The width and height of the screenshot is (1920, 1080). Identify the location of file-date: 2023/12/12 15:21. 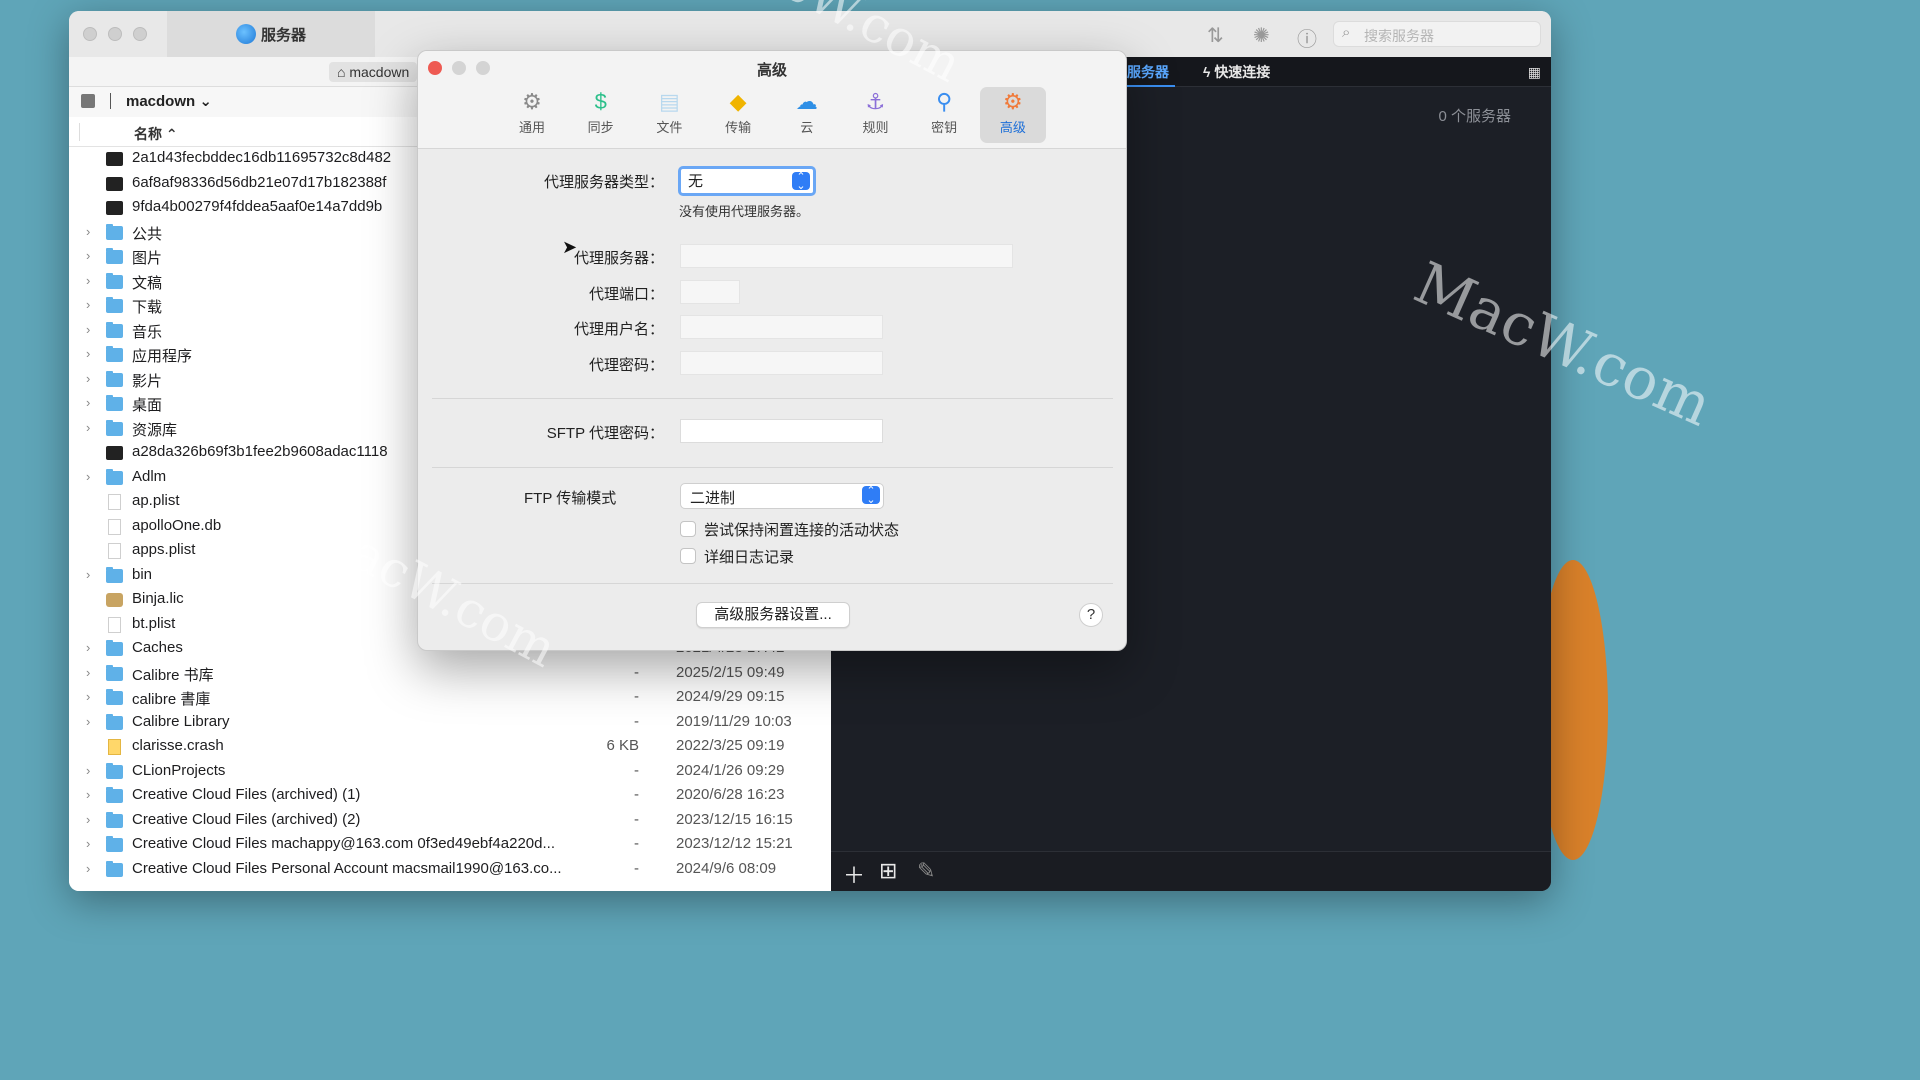
(734, 843).